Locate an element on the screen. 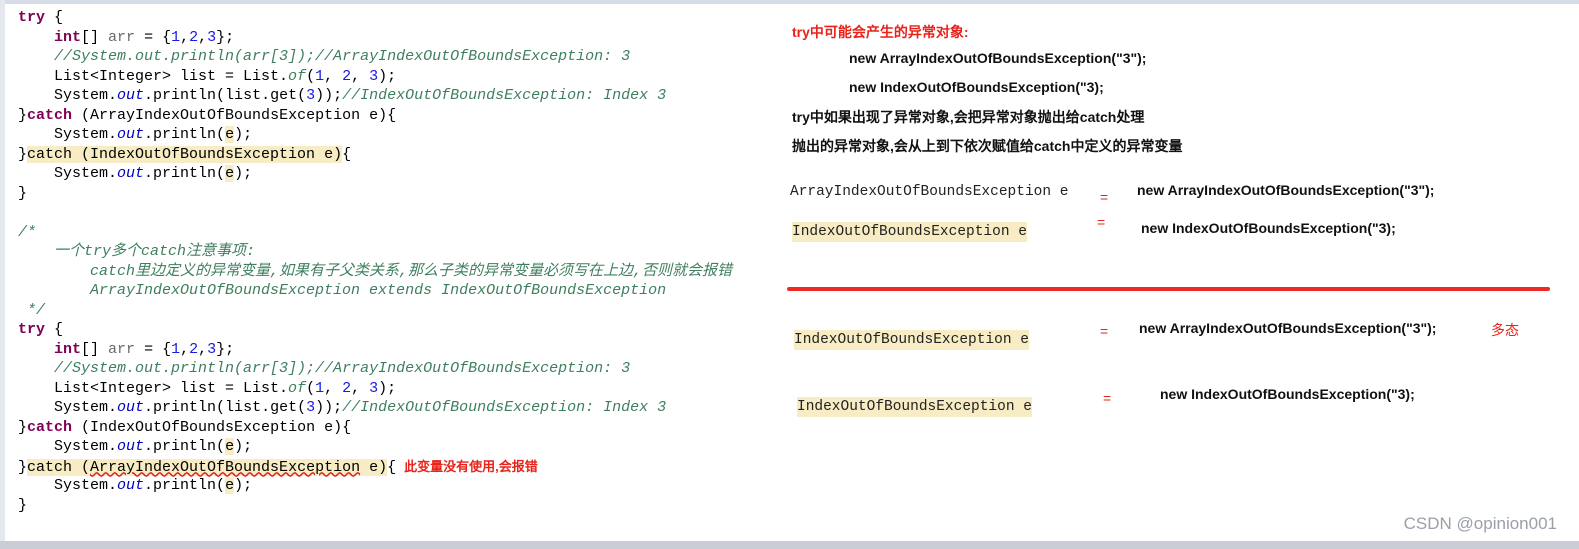 The image size is (1579, 549). assign-3-value: new ArrayIndexOutOfBoundsException("3"); is located at coordinates (1288, 328).